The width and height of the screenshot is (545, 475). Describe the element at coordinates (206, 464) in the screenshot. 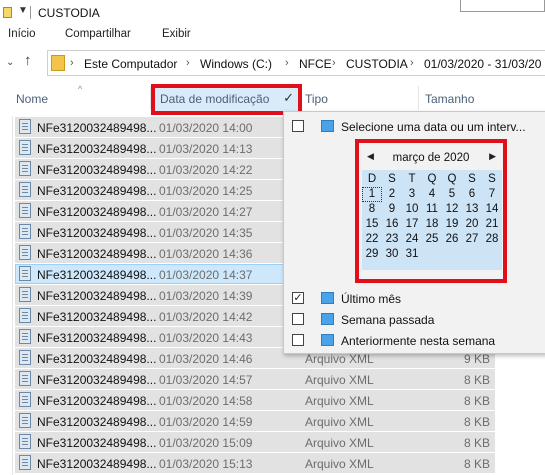

I see `file-date: 01/03/2020 15:13` at that location.